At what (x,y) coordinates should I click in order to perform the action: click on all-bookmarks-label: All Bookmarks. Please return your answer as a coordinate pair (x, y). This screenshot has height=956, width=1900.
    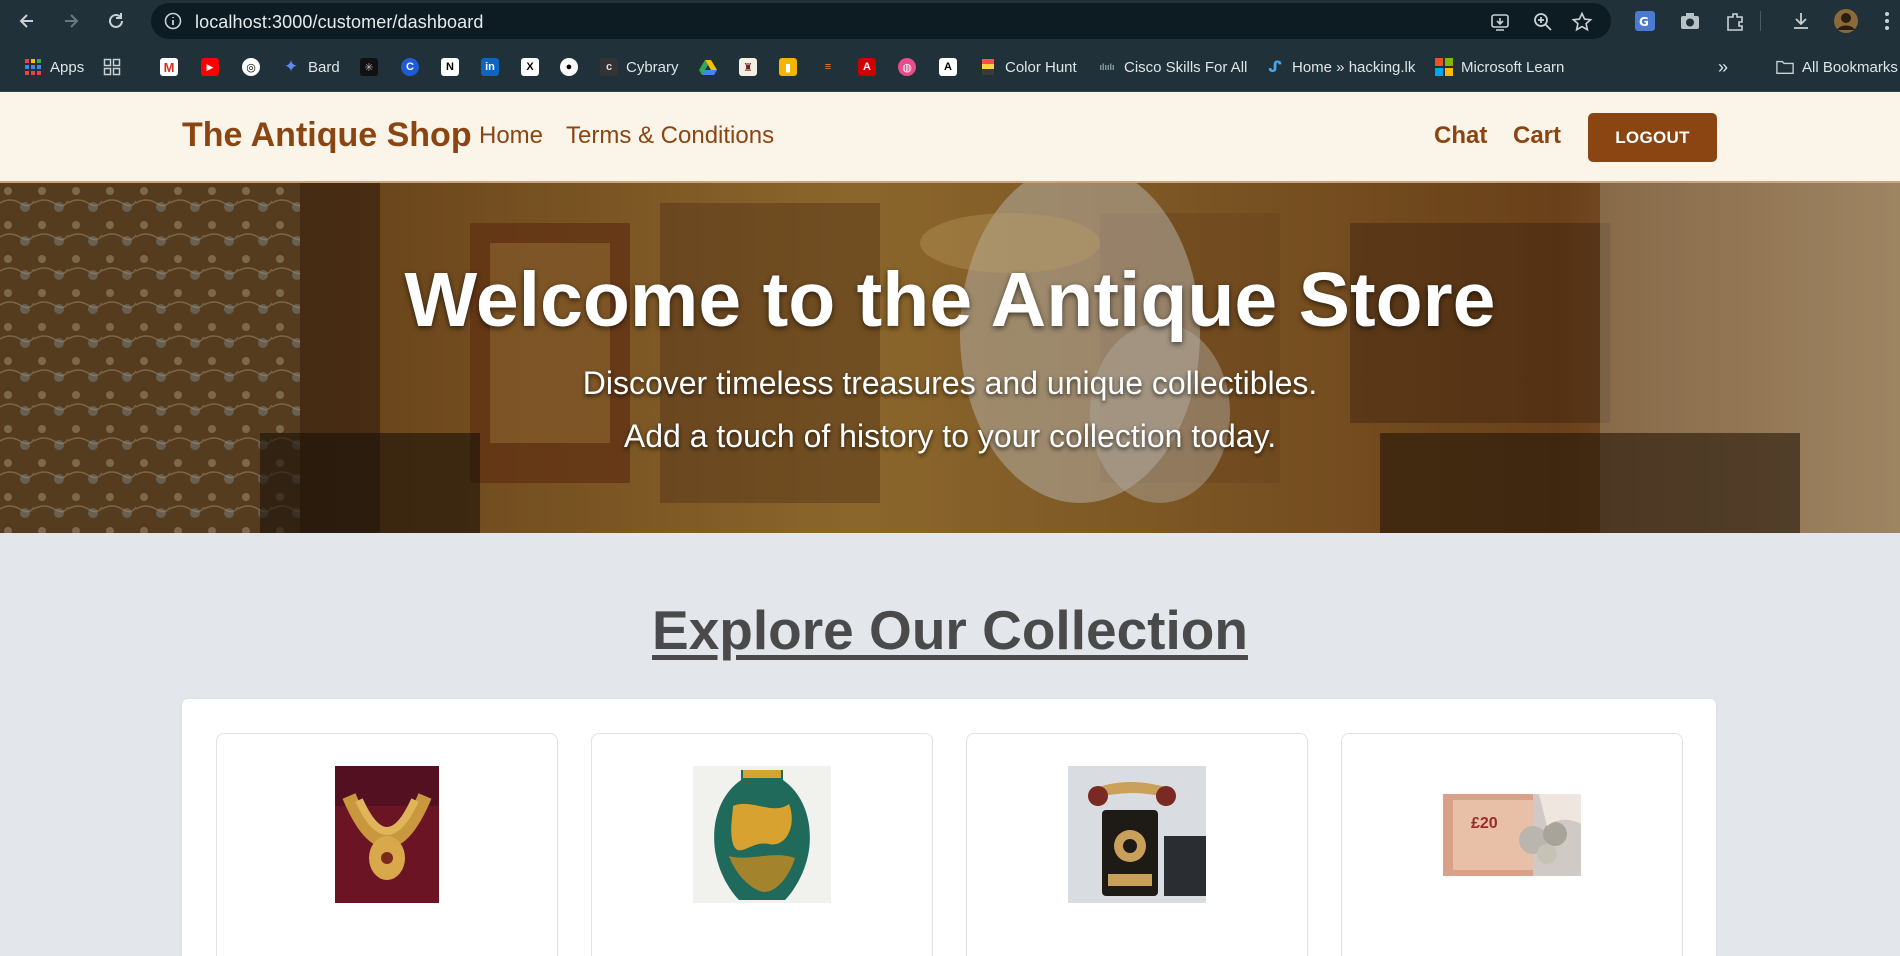
    Looking at the image, I should click on (1850, 67).